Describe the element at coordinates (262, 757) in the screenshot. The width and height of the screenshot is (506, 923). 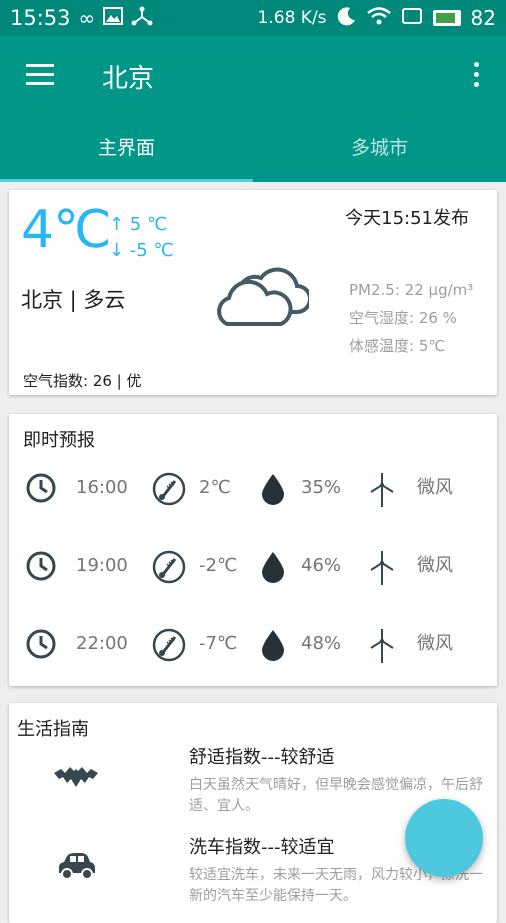
I see `guide-item-title: 舒适指数---较舒适` at that location.